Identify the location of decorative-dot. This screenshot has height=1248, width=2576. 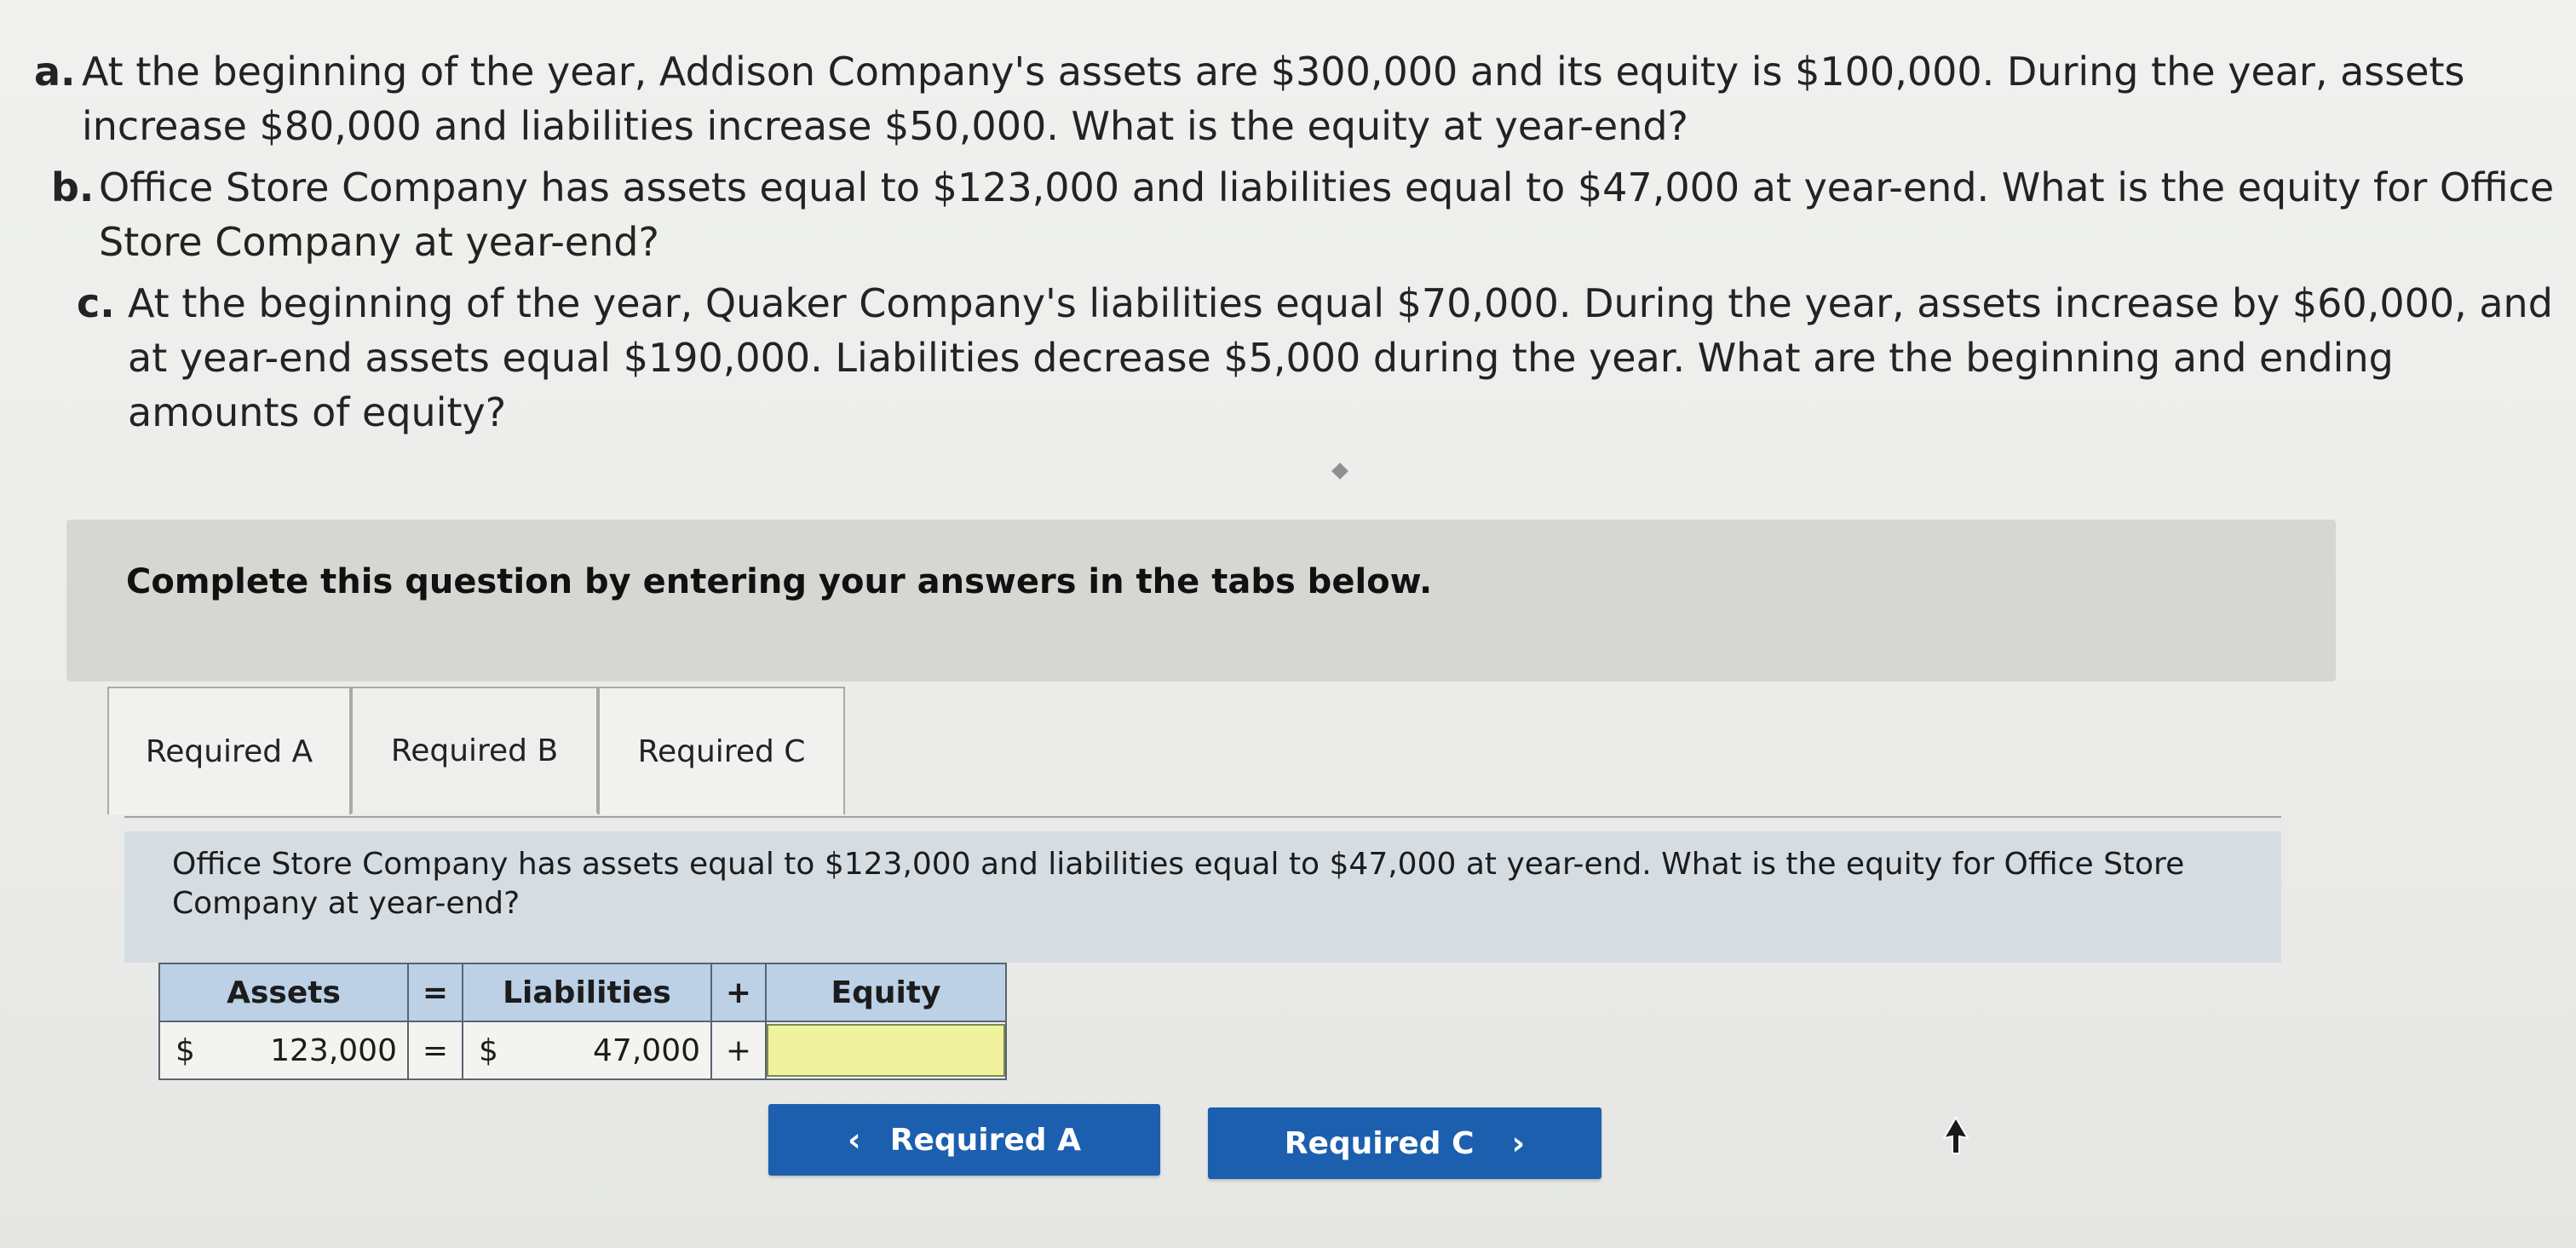
(1339, 471).